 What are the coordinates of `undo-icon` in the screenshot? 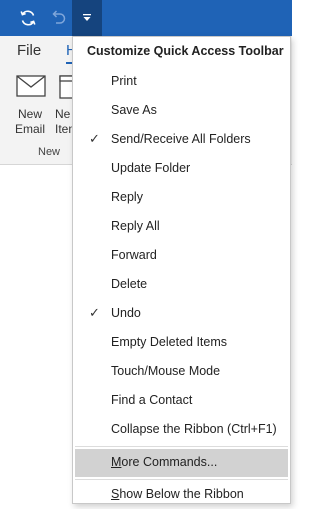 It's located at (59, 17).